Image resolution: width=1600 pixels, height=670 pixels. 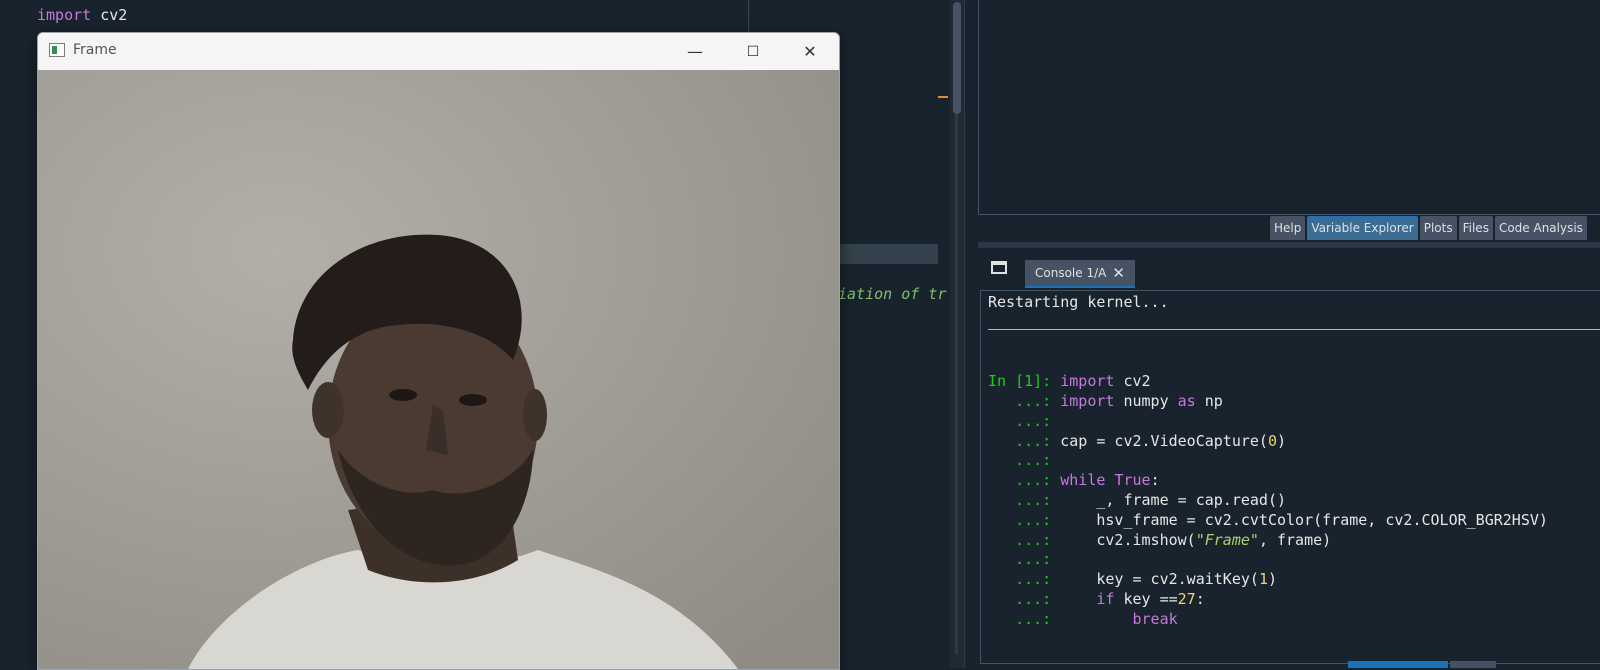 I want to click on tab-files: Files, so click(x=1475, y=228).